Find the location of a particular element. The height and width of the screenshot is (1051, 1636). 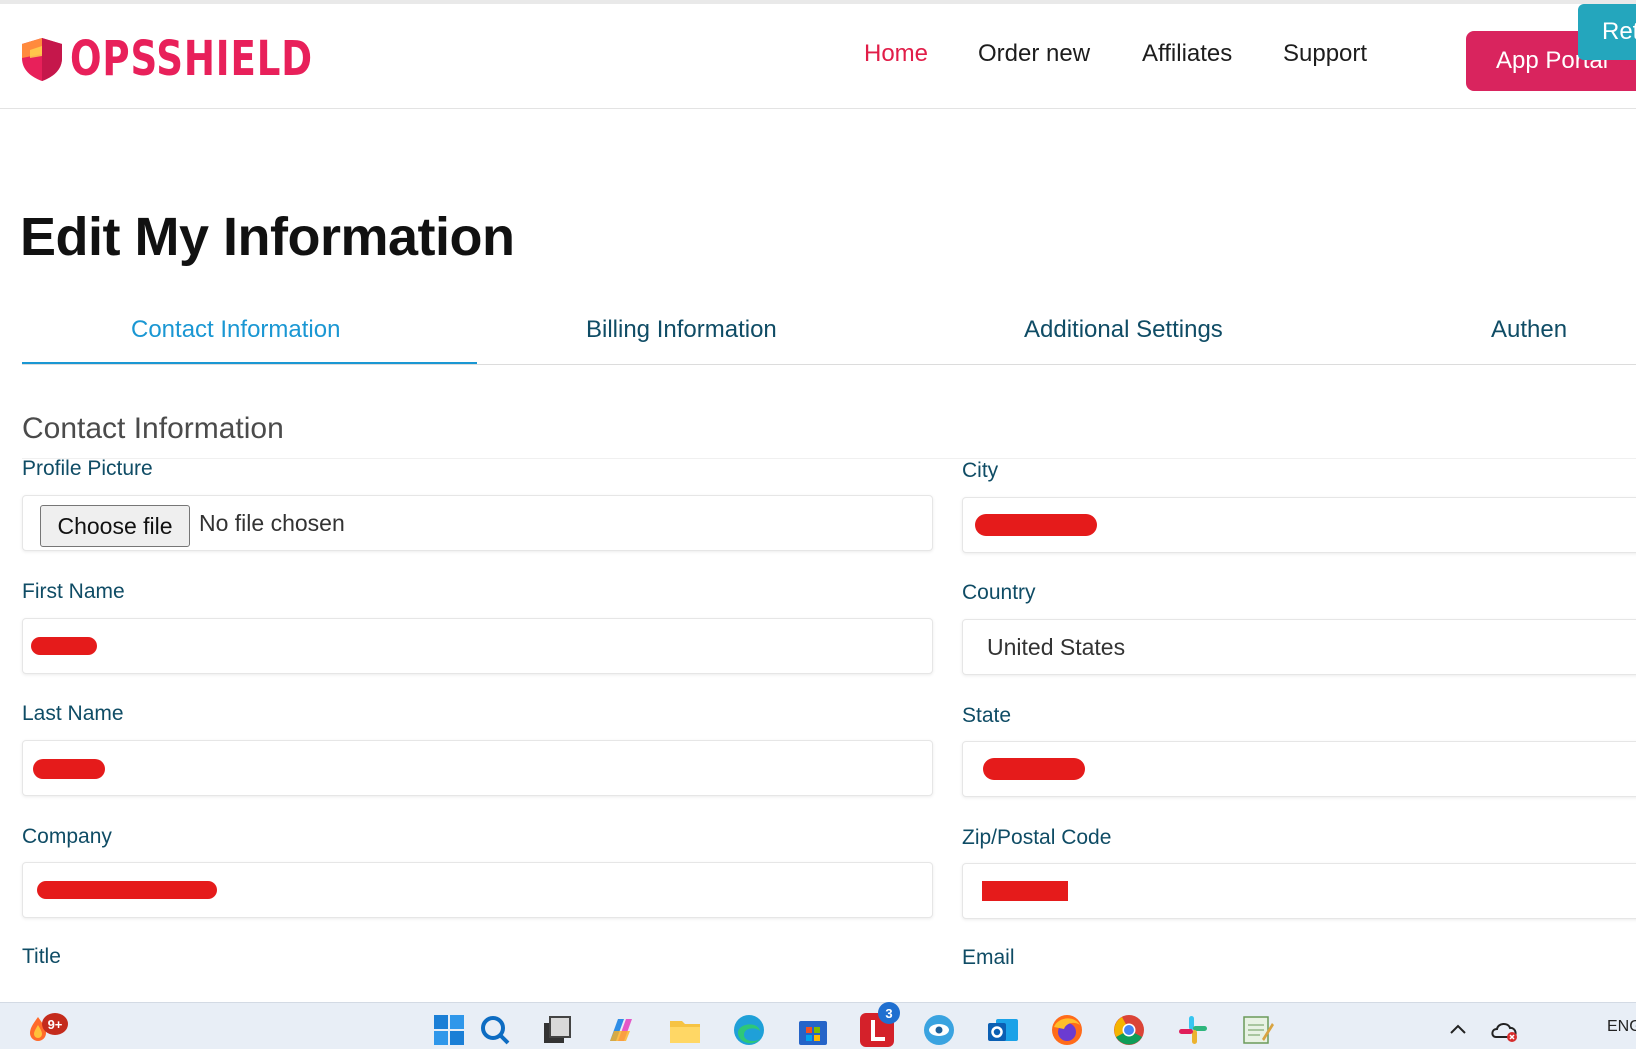

onedrive-error-icon is located at coordinates (1505, 1031).